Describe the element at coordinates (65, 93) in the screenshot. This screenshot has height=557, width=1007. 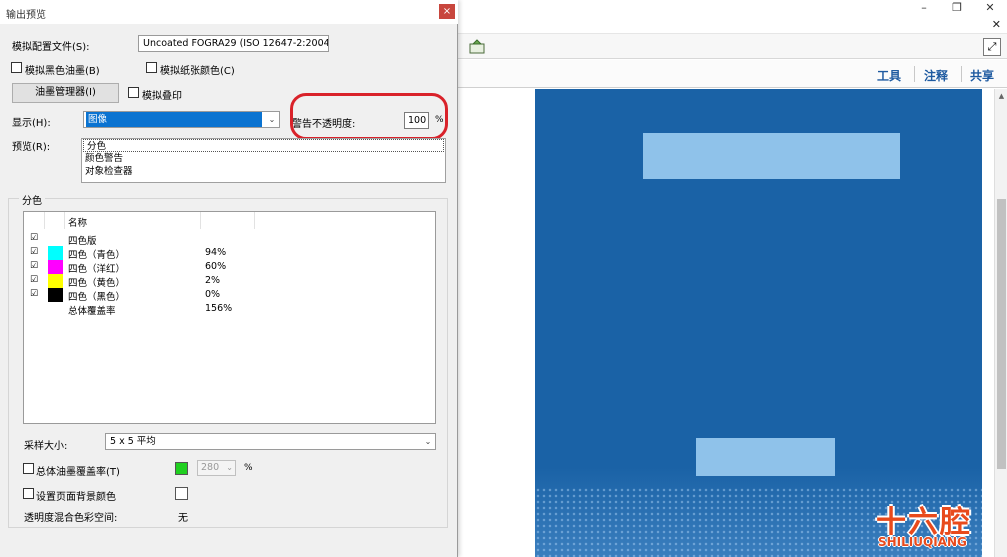
I see `ink-manager-button: 油墨管理器(I)` at that location.